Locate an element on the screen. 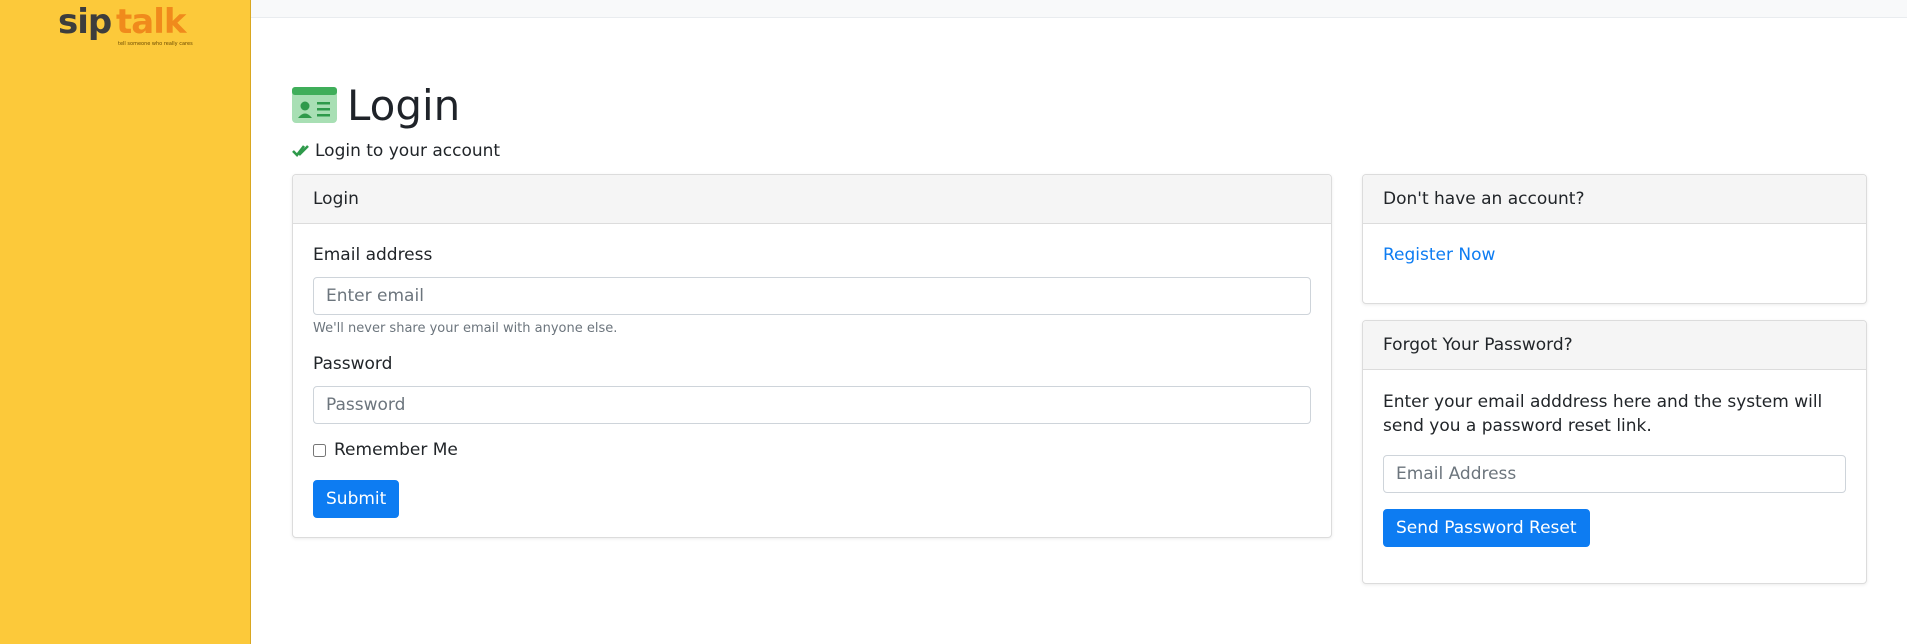 This screenshot has width=1907, height=644. subtitle-text: Login to your account is located at coordinates (408, 151).